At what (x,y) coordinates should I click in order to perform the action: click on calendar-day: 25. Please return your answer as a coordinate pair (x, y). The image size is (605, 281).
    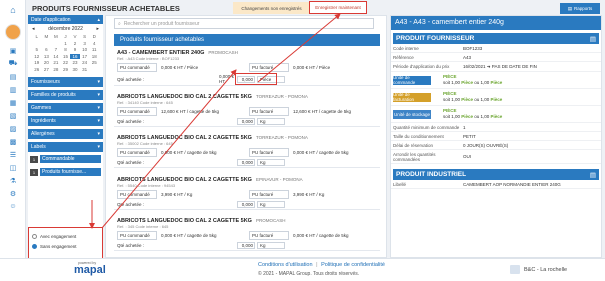
    Looking at the image, I should click on (94, 62).